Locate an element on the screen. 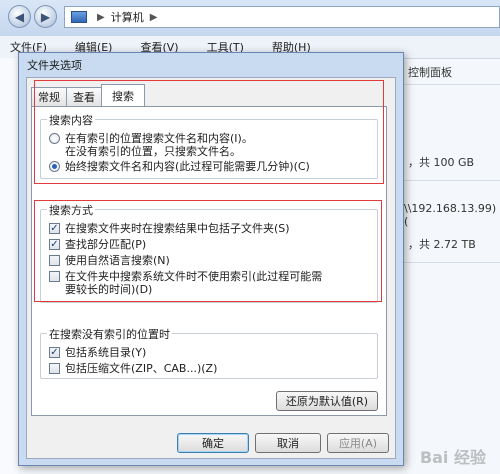 This screenshot has width=500, height=474. ok-button: 确定 is located at coordinates (213, 443).